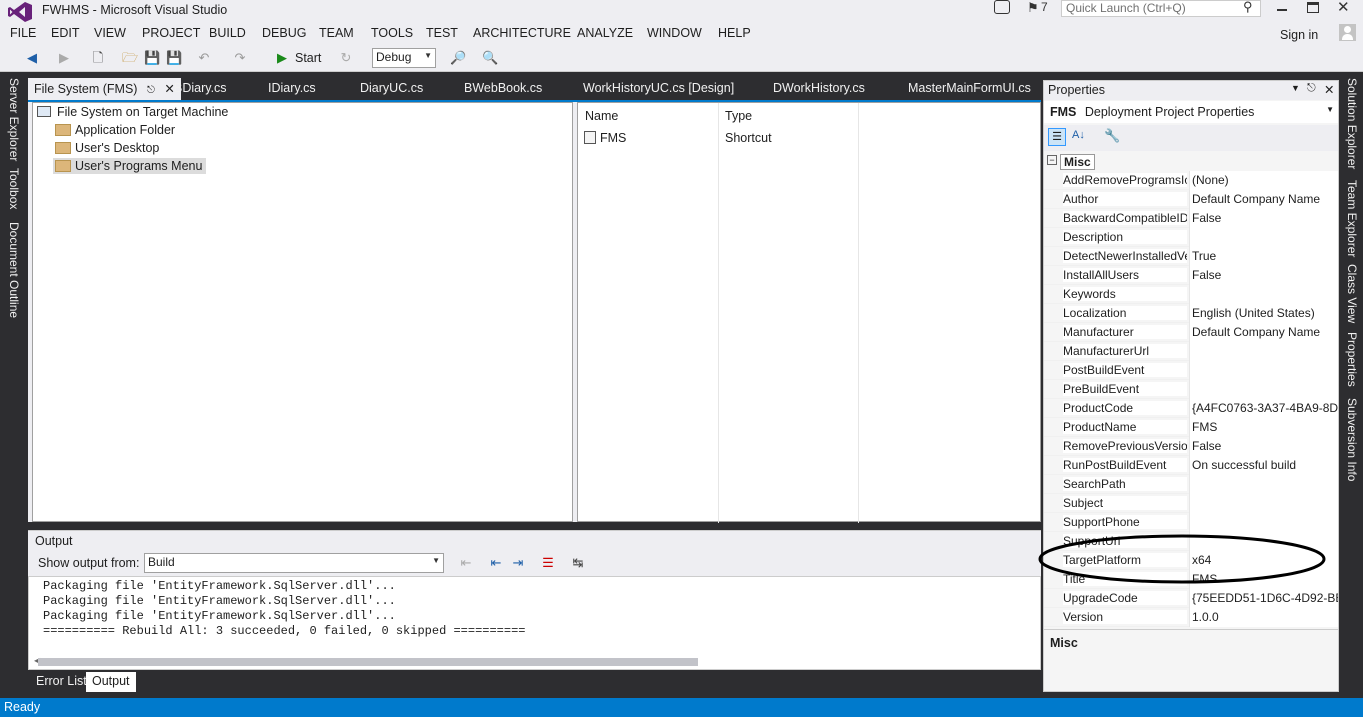 The height and width of the screenshot is (717, 1363). Describe the element at coordinates (284, 33) in the screenshot. I see `menu-debug: DEBUG` at that location.